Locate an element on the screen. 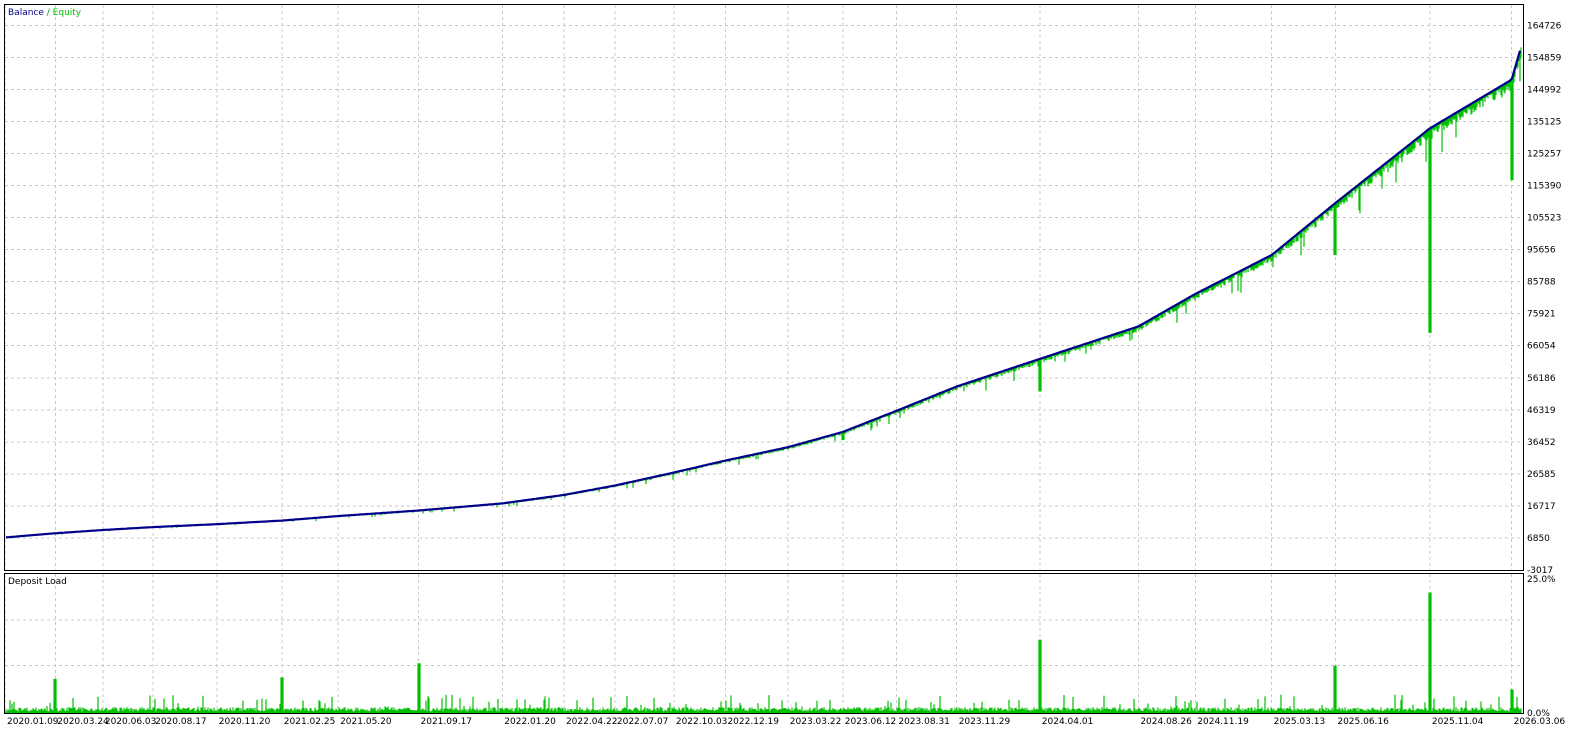  y-tick-label: 26585 is located at coordinates (1541, 475).